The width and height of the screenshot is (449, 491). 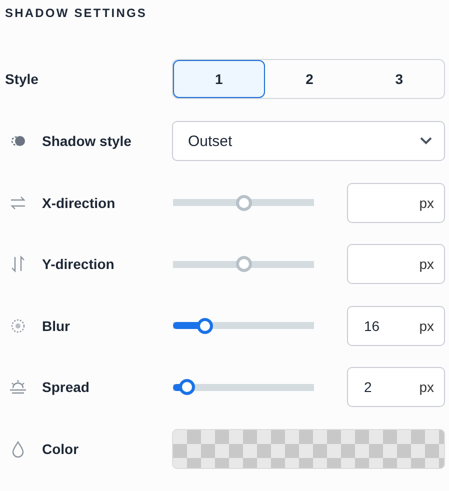 I want to click on style-option: 3, so click(x=399, y=79).